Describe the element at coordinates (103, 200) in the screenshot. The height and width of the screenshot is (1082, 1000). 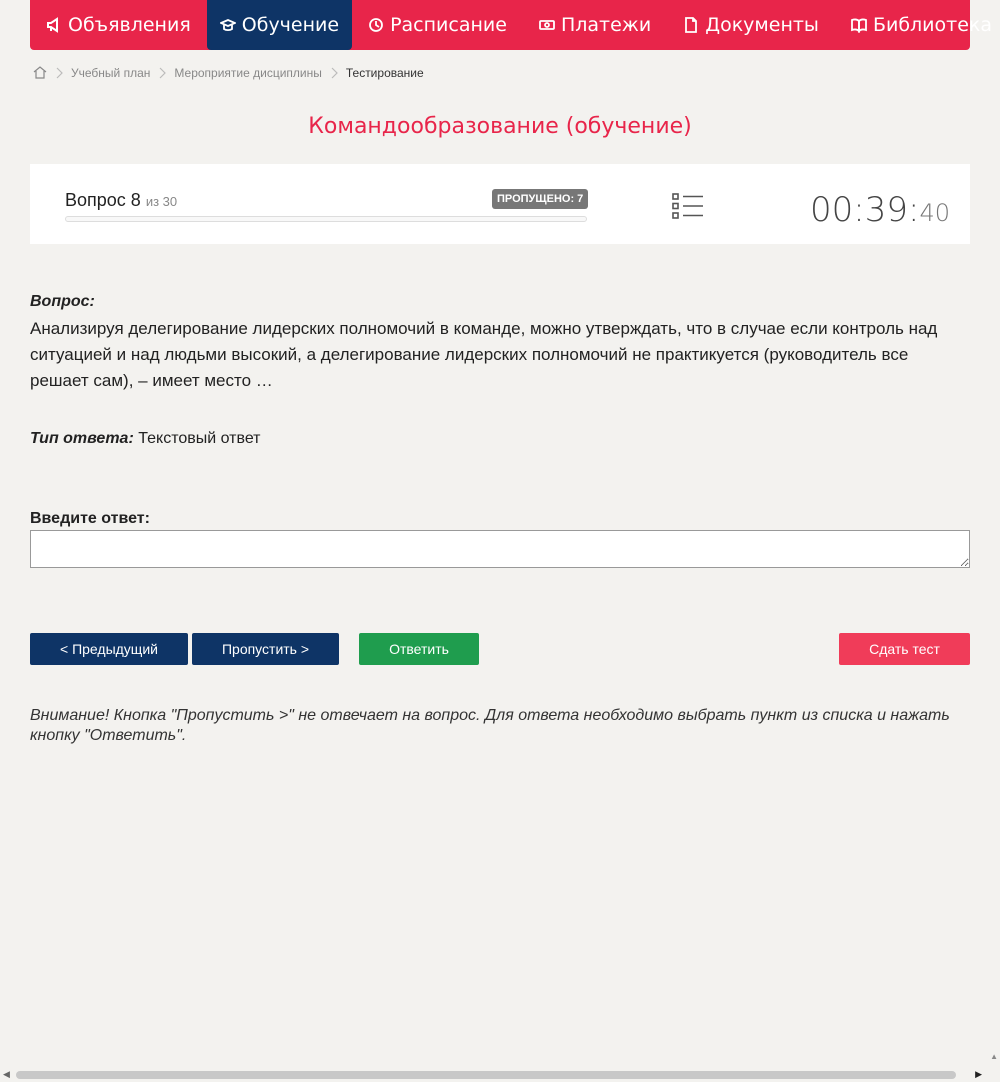
I see `question-number: Вопрос 8` at that location.